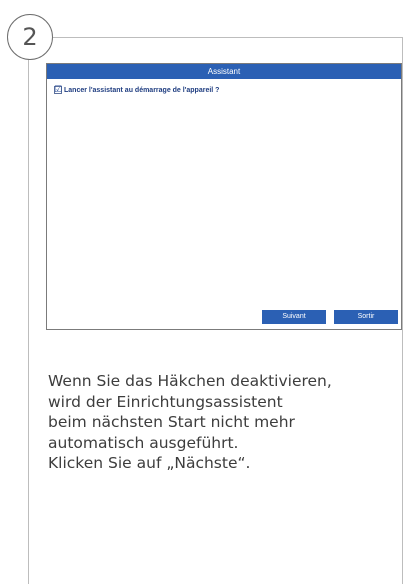 The height and width of the screenshot is (584, 420). I want to click on dialog-titlebar: Assistant, so click(224, 71).